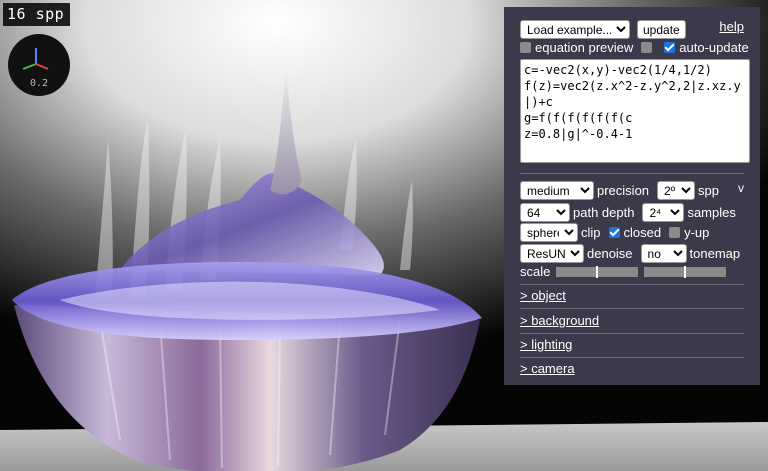 The height and width of the screenshot is (471, 768). Describe the element at coordinates (670, 47) in the screenshot. I see `auto-update-checkbox` at that location.